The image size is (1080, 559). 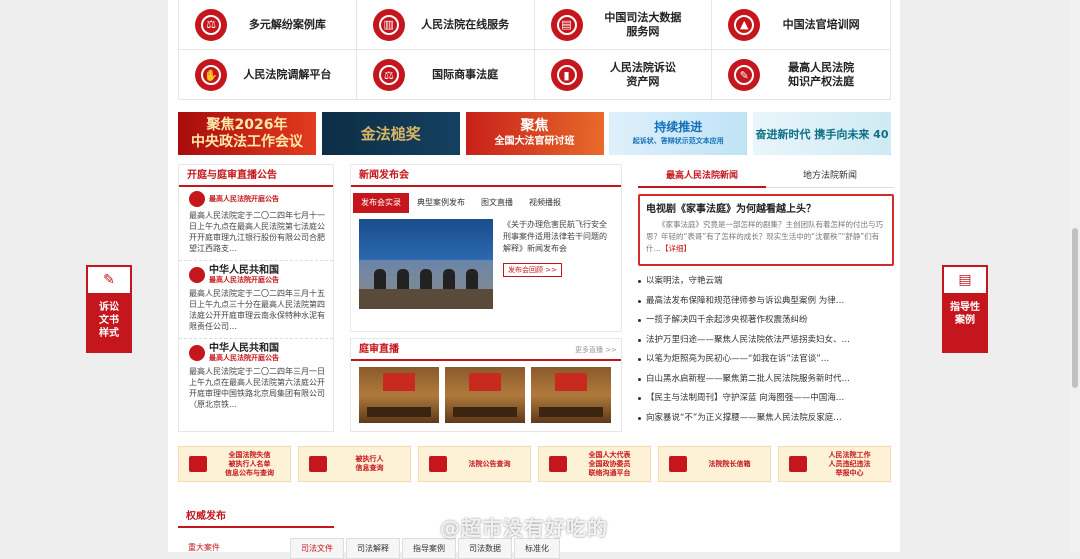 What do you see at coordinates (965, 280) in the screenshot?
I see `document-icon: ▤` at bounding box center [965, 280].